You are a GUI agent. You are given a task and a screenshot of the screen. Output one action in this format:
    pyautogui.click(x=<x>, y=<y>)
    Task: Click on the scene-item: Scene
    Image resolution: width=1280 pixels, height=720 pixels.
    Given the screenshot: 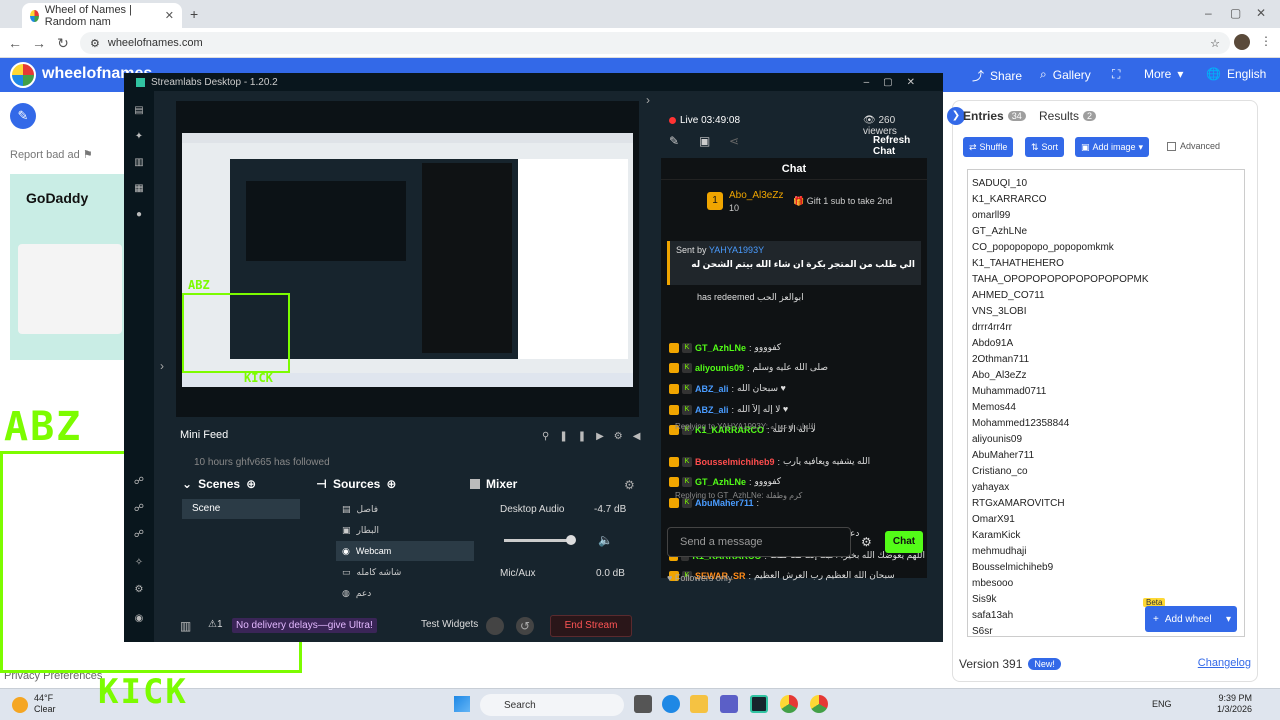 What is the action you would take?
    pyautogui.click(x=241, y=509)
    